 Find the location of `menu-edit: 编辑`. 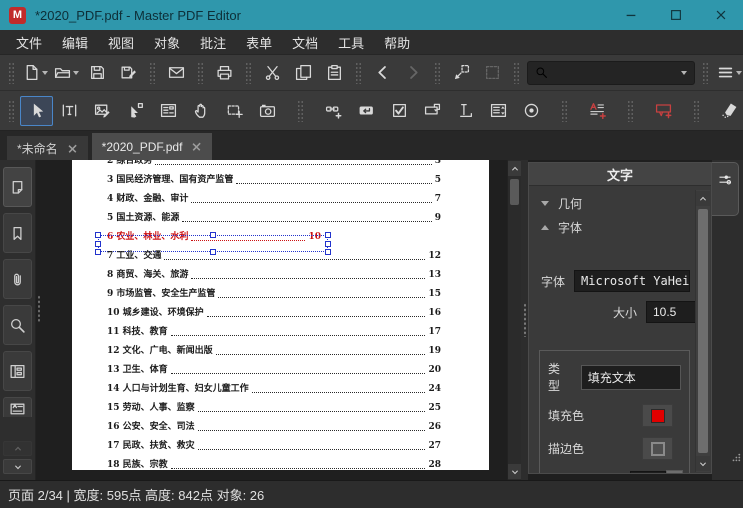

menu-edit: 编辑 is located at coordinates (75, 42).